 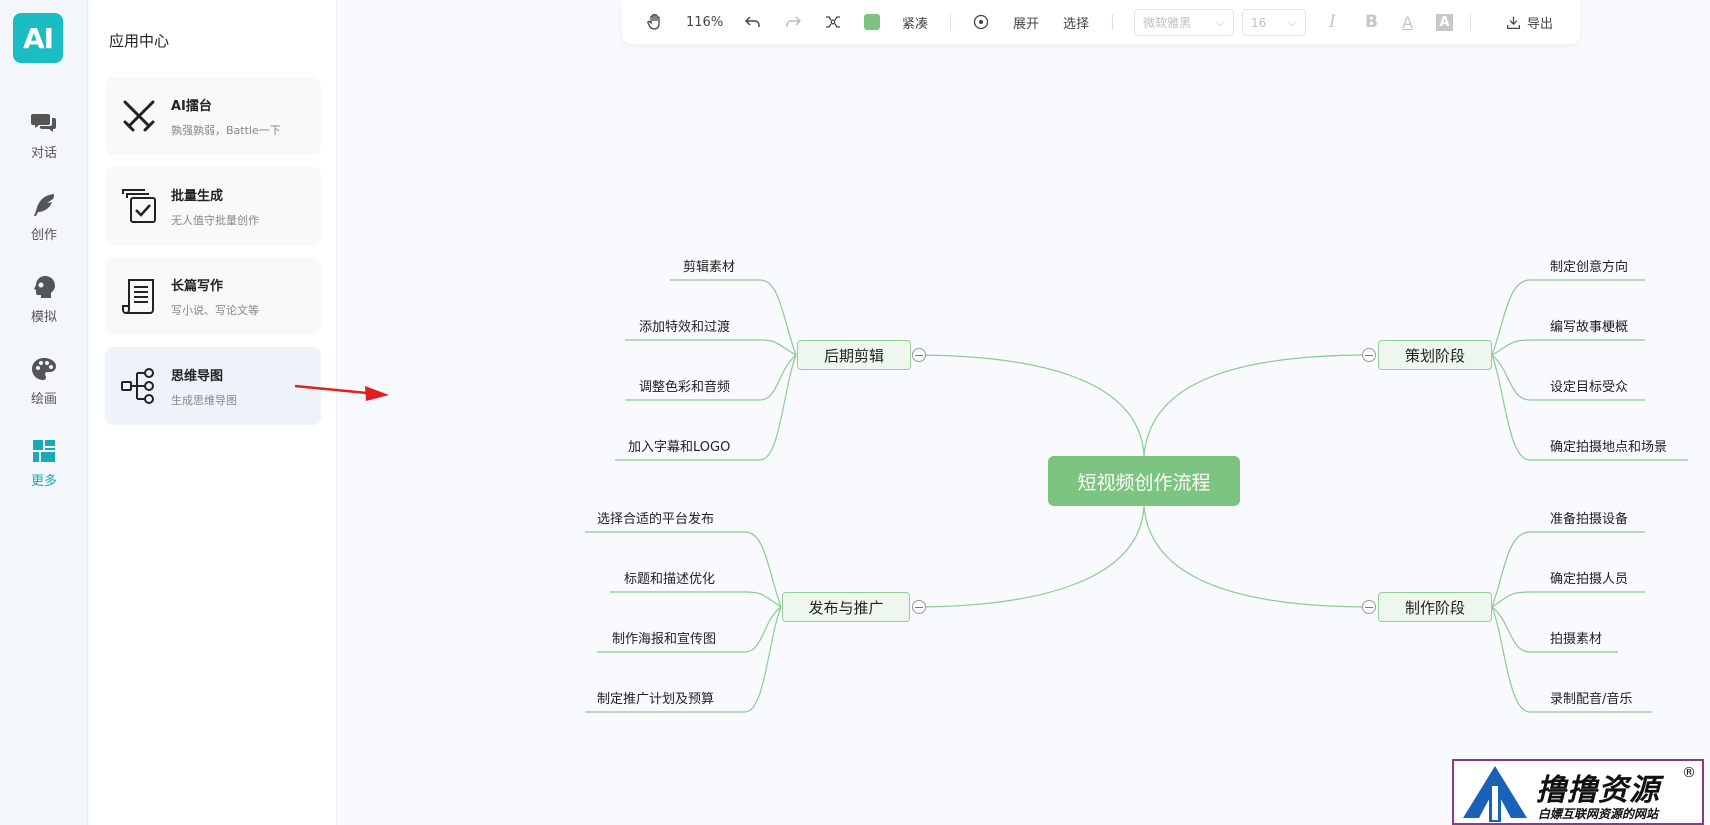 I want to click on leaf-node: 添加特效和过渡, so click(x=684, y=325).